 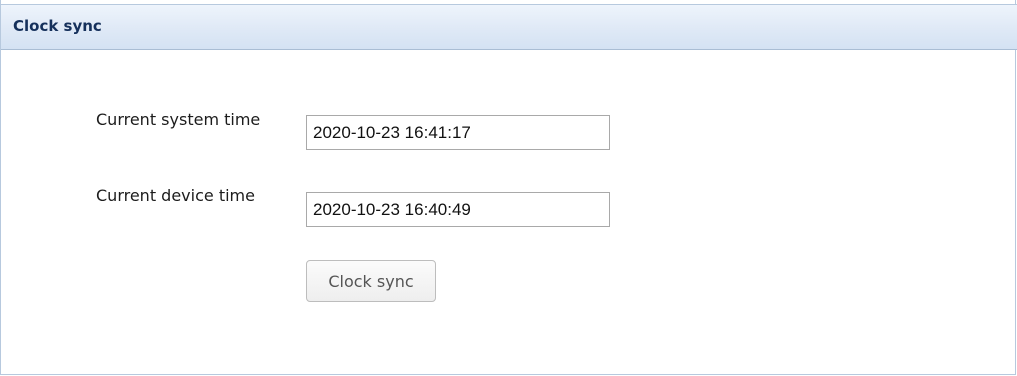 What do you see at coordinates (509, 27) in the screenshot?
I see `panel-header: Clock sync` at bounding box center [509, 27].